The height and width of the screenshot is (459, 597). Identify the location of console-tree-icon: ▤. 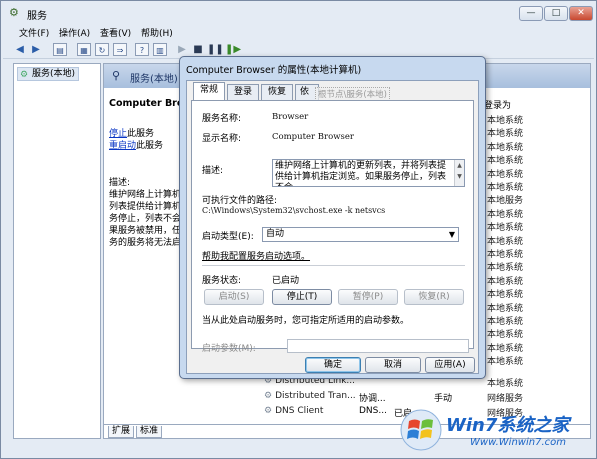
(60, 49).